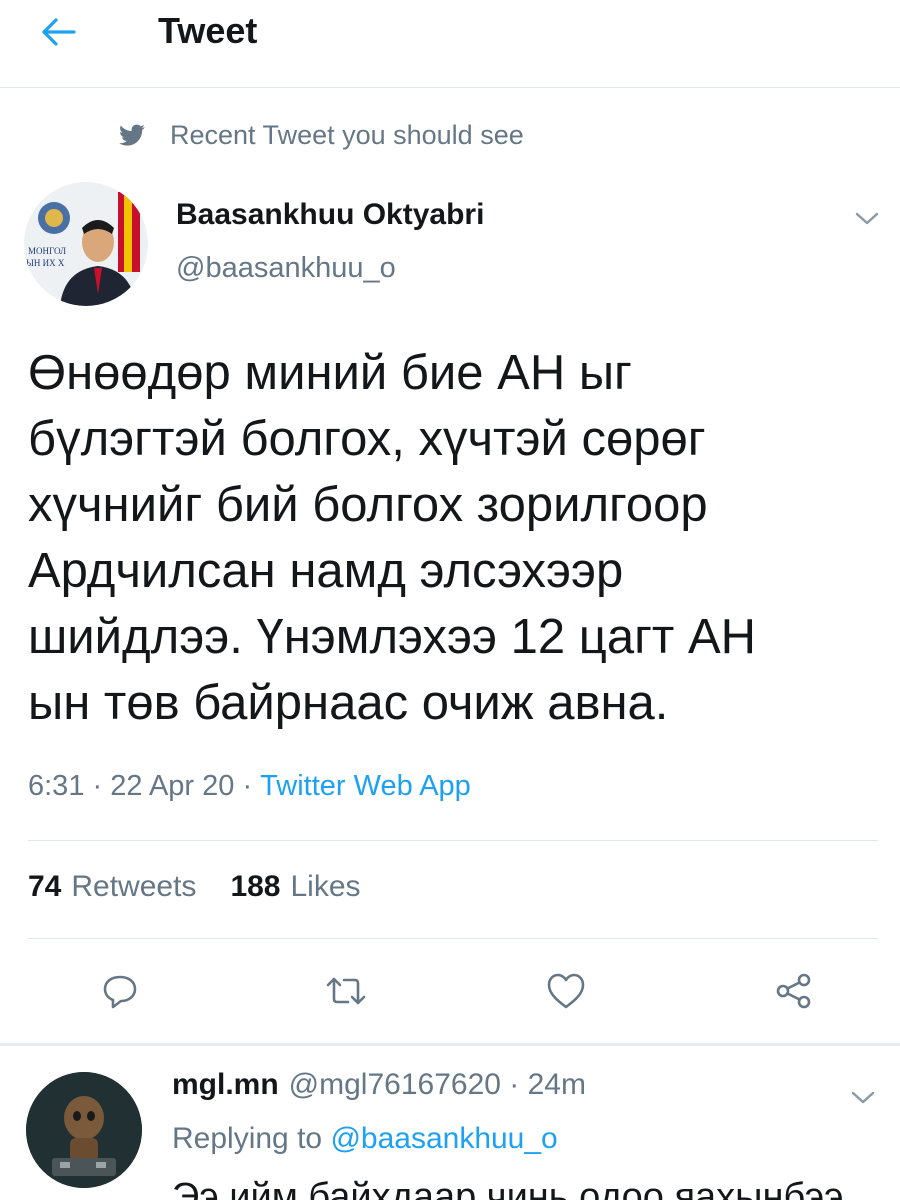  What do you see at coordinates (556, 1084) in the screenshot?
I see `reply-time: 24m` at bounding box center [556, 1084].